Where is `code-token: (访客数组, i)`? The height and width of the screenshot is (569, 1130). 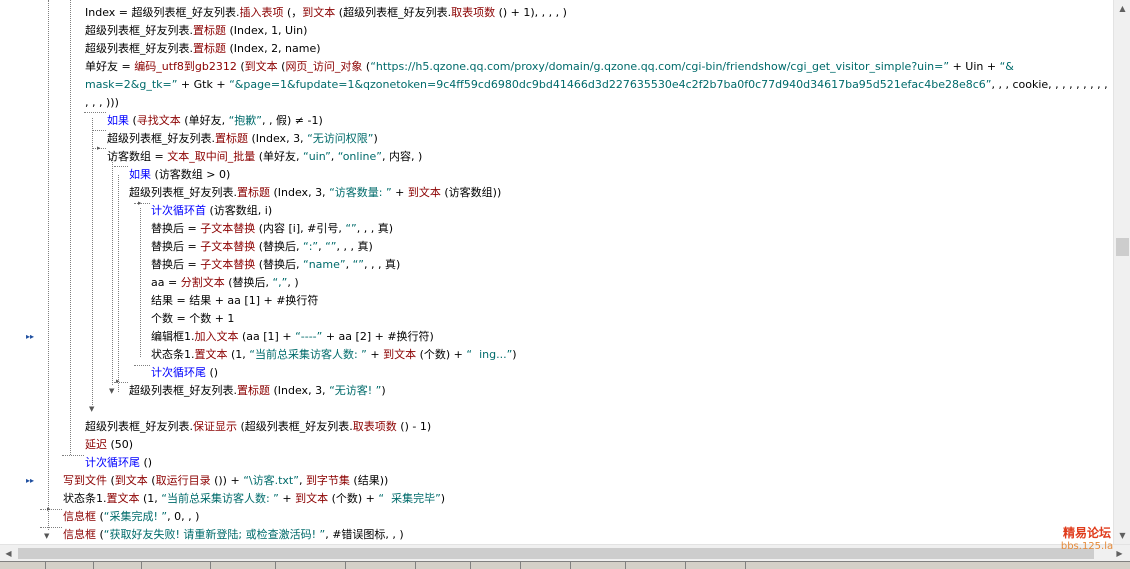 code-token: (访客数组, i) is located at coordinates (239, 210).